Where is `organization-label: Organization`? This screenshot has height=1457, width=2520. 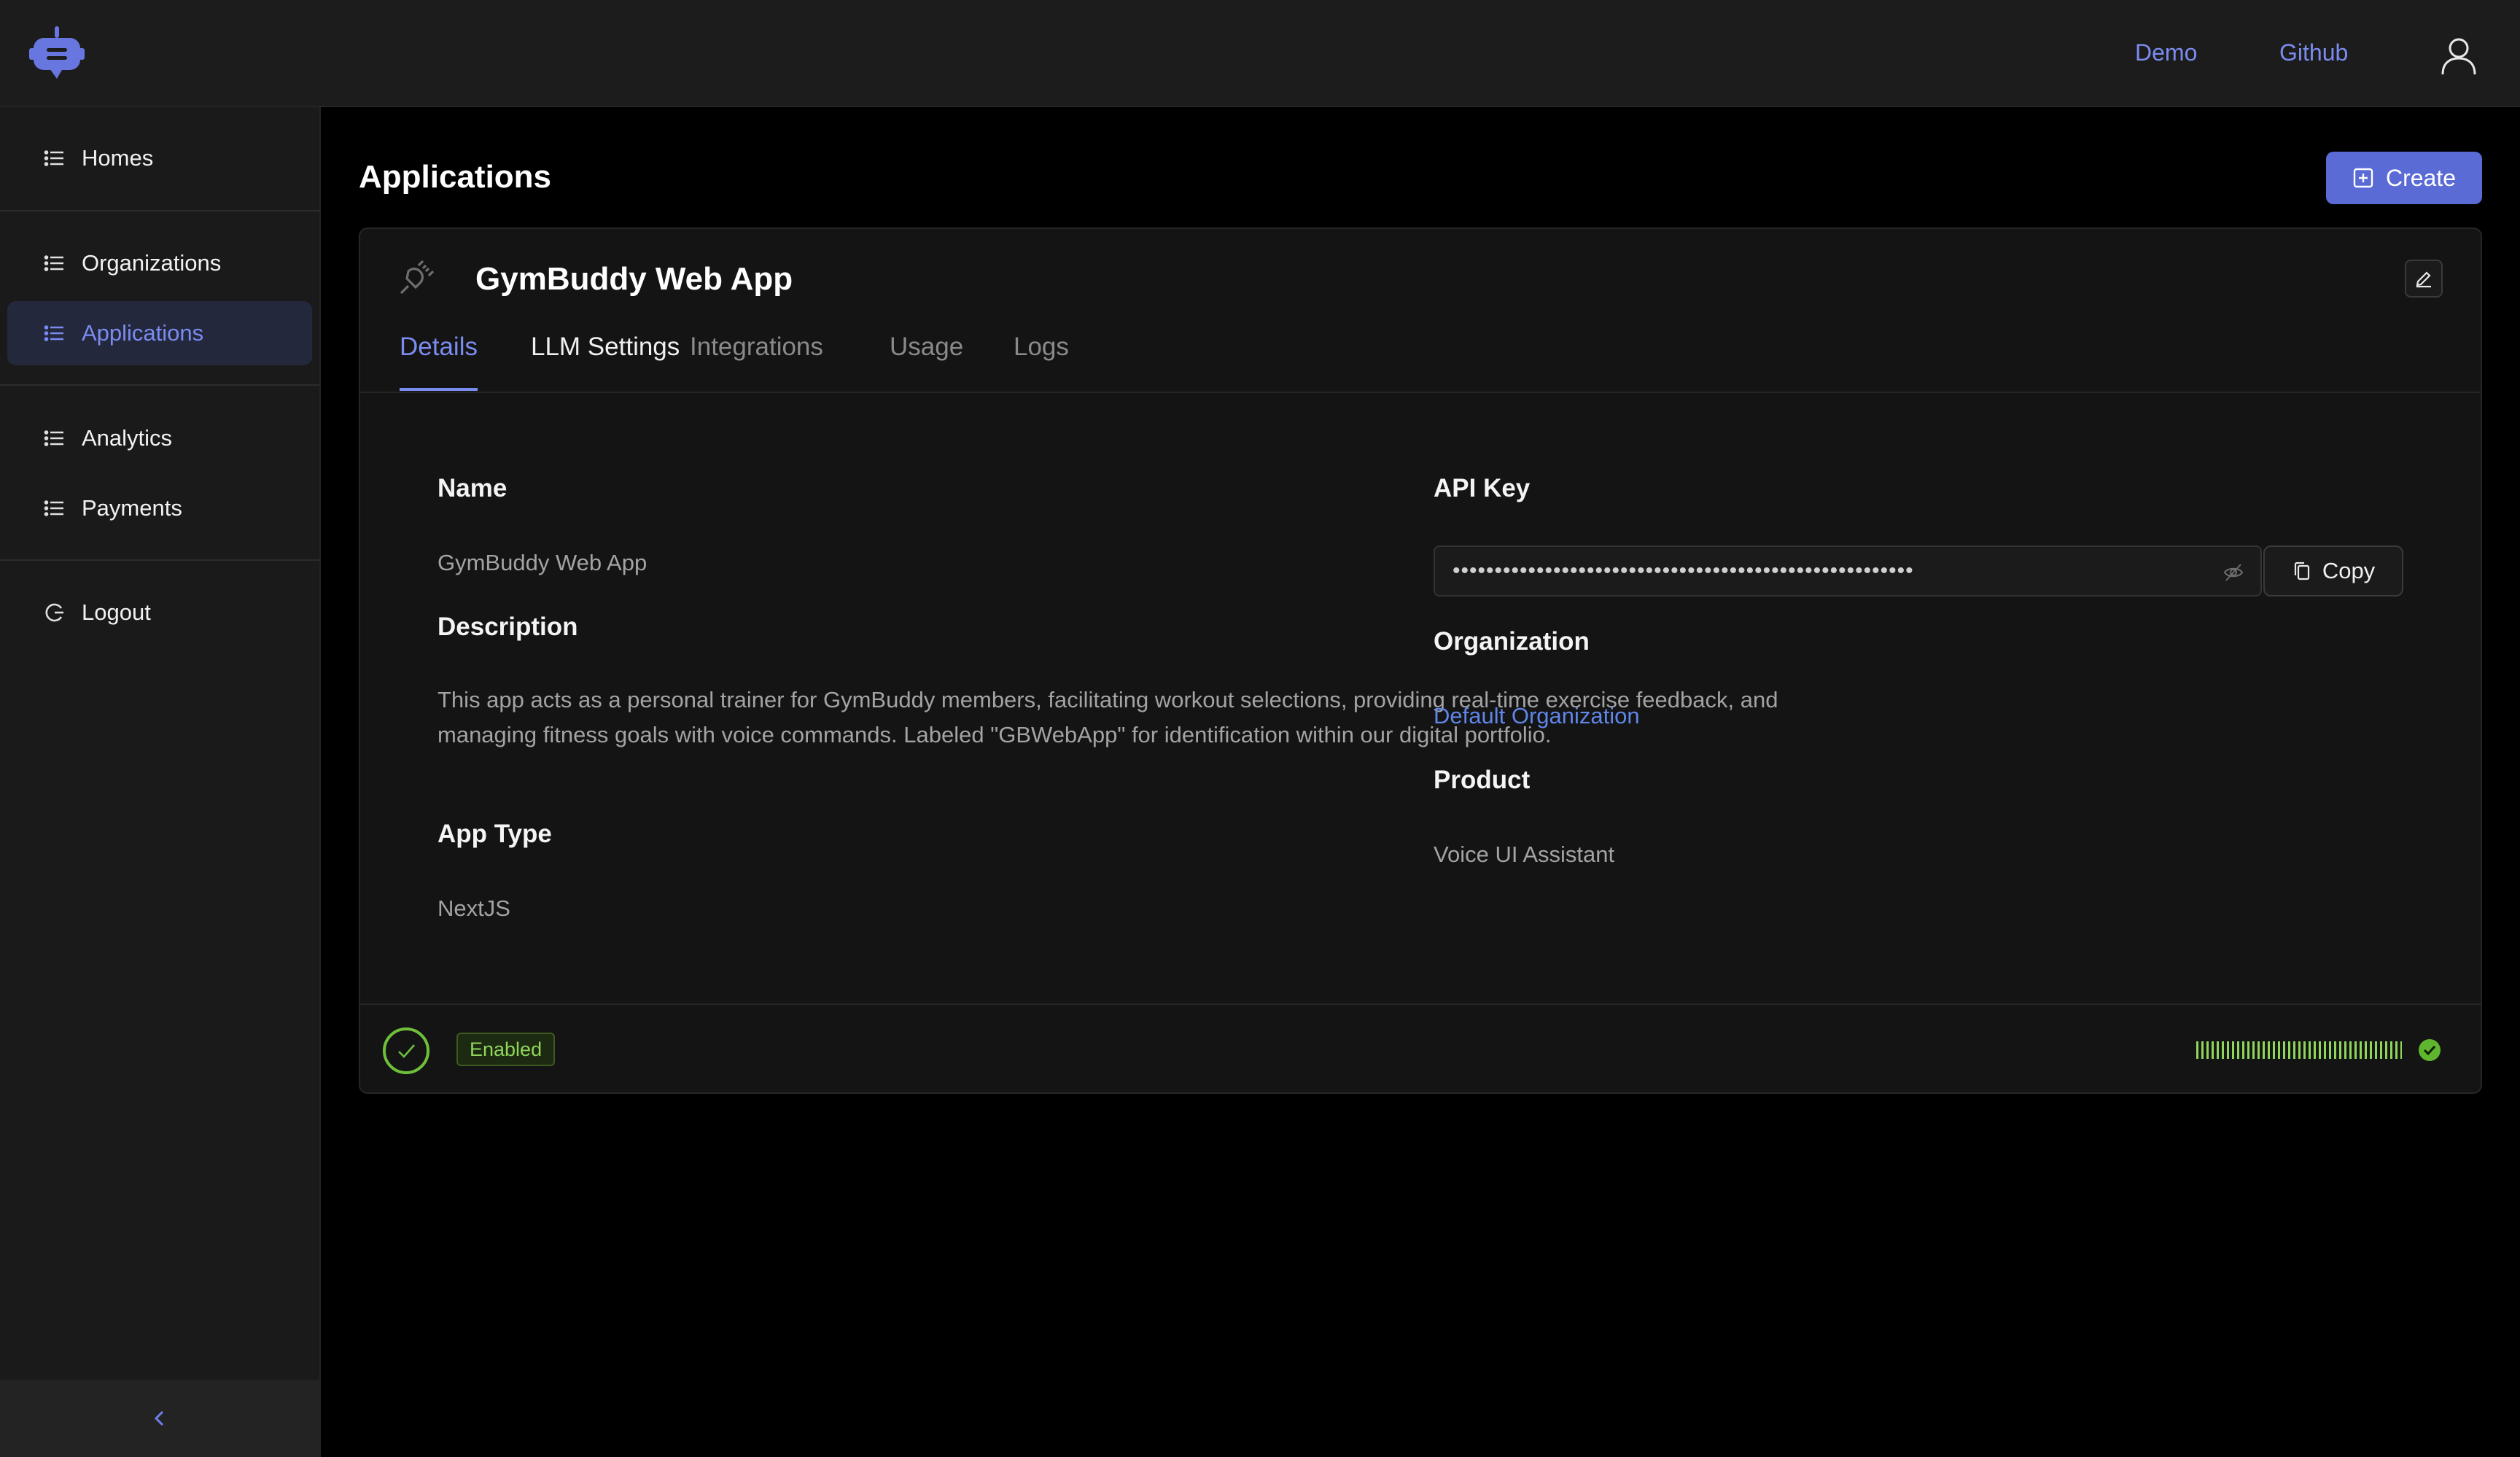 organization-label: Organization is located at coordinates (1512, 642).